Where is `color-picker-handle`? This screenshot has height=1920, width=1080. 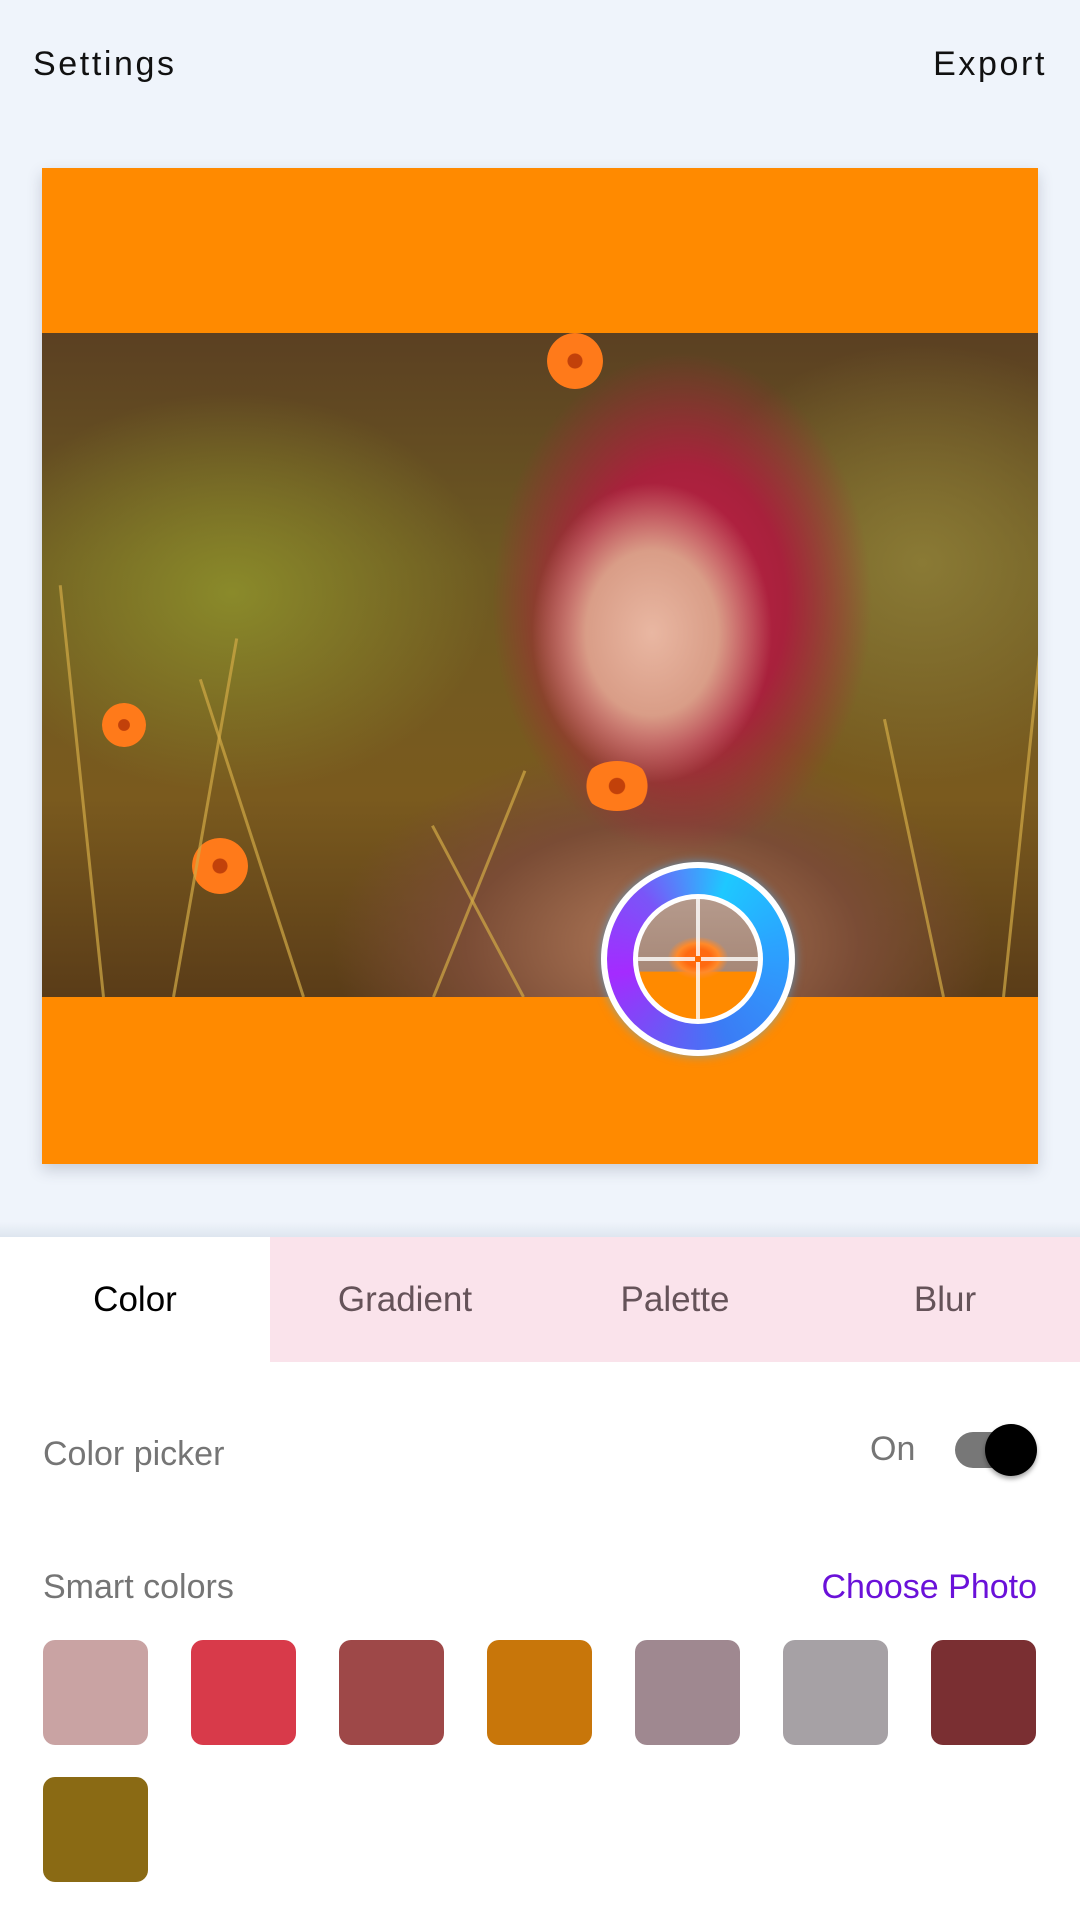 color-picker-handle is located at coordinates (698, 959).